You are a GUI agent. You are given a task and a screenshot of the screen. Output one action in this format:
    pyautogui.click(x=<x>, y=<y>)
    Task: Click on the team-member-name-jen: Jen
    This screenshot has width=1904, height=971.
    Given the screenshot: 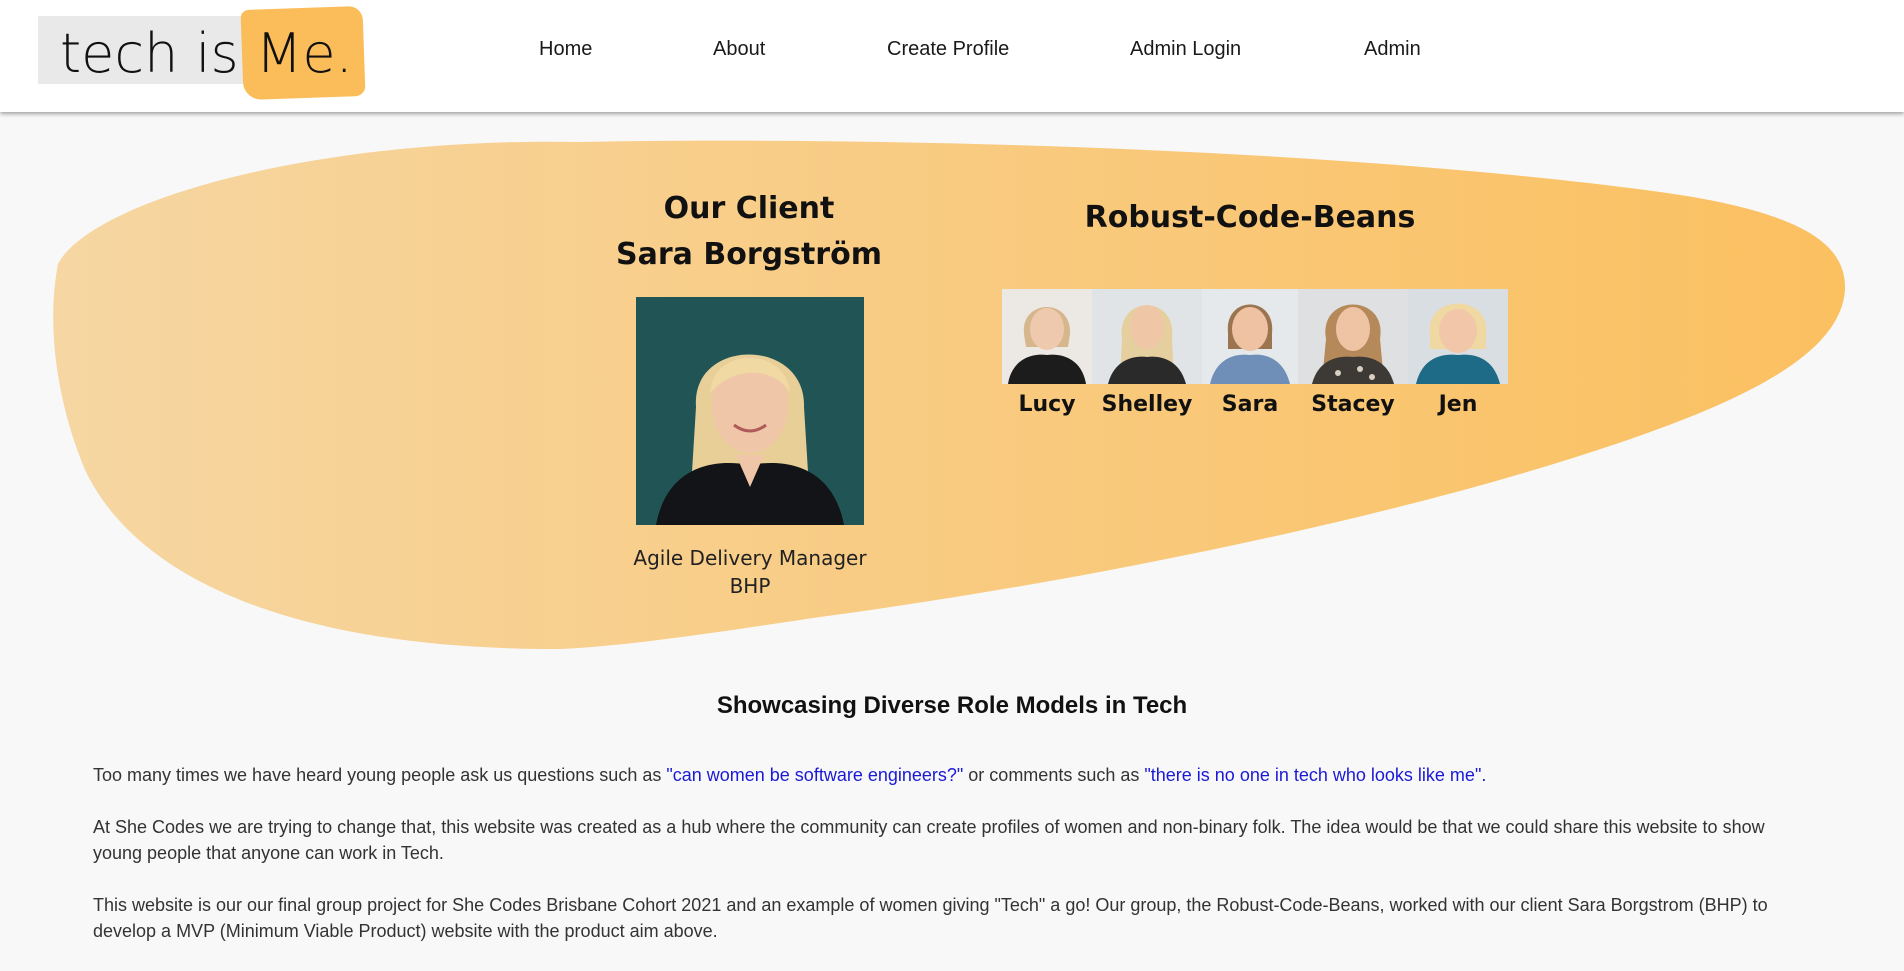 What is the action you would take?
    pyautogui.click(x=1458, y=404)
    